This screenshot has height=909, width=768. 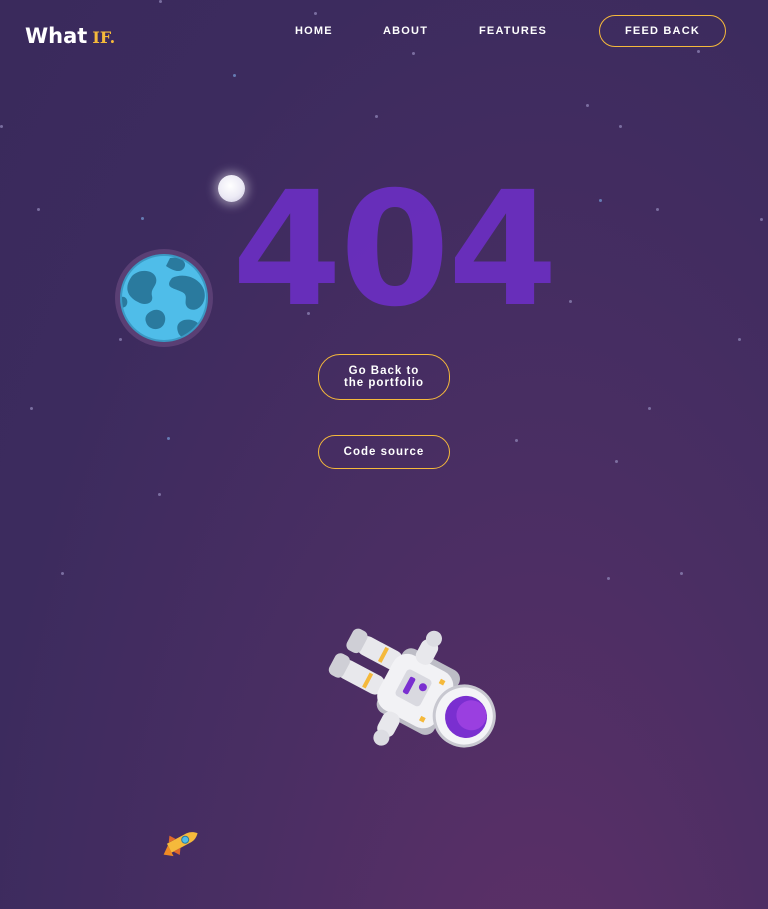 I want to click on nav-features-link: FEATURES, so click(x=513, y=31).